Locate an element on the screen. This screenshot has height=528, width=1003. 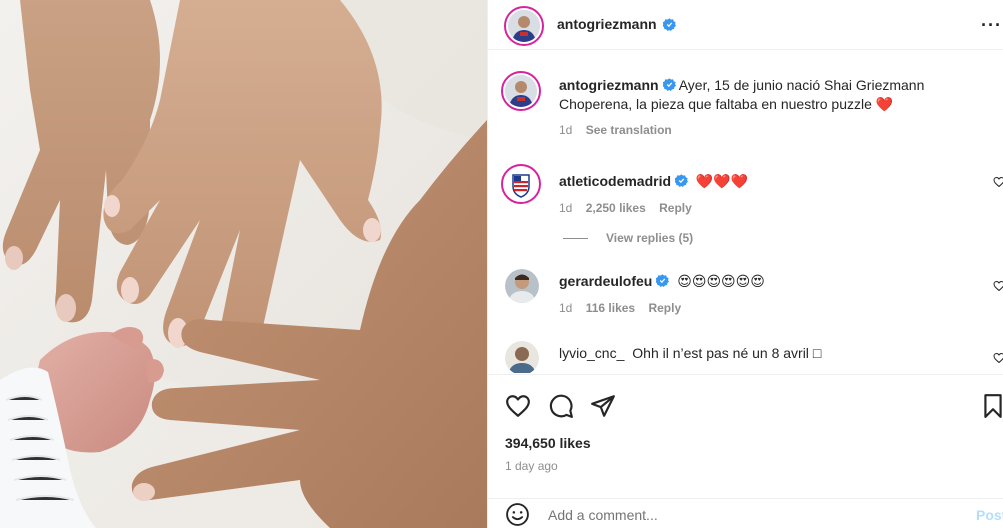
comment-text: gerardeulofeu 😍😍😍😍😍😍 is located at coordinates (662, 281).